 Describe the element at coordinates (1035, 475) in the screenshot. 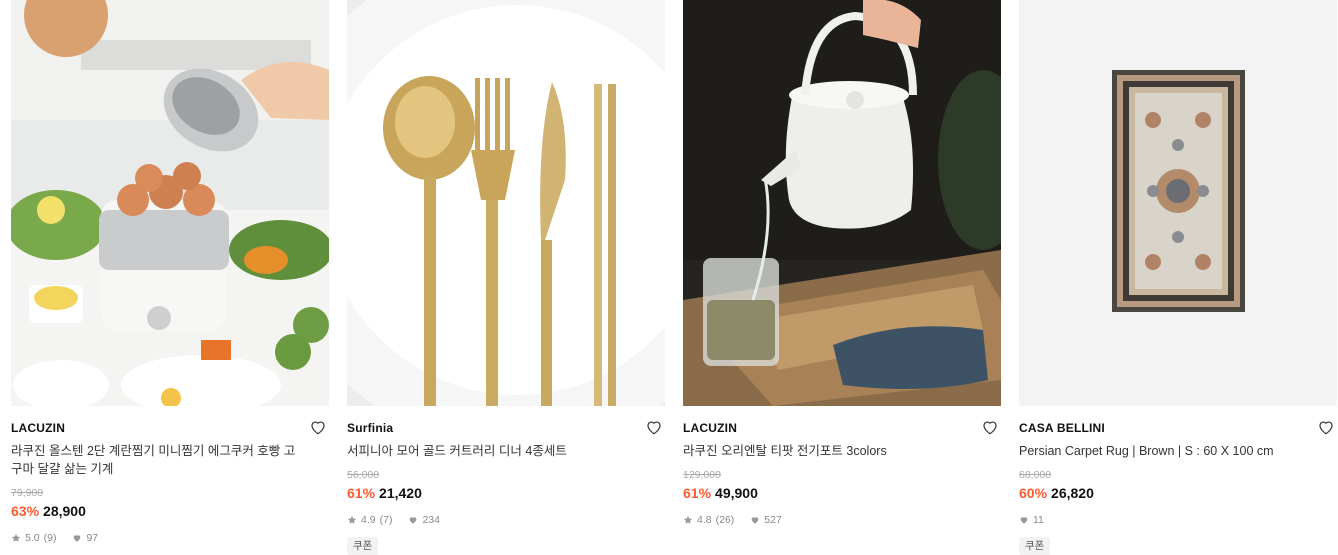

I see `original-price: 68,000` at that location.